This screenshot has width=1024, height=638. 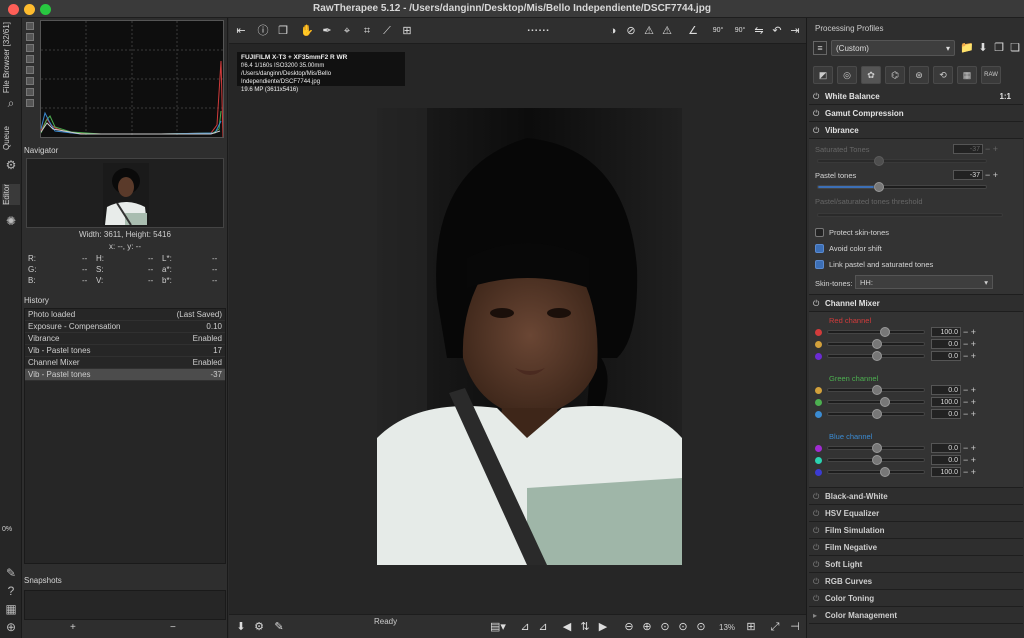 What do you see at coordinates (407, 31) in the screenshot?
I see `perspective-icon: ⊞` at bounding box center [407, 31].